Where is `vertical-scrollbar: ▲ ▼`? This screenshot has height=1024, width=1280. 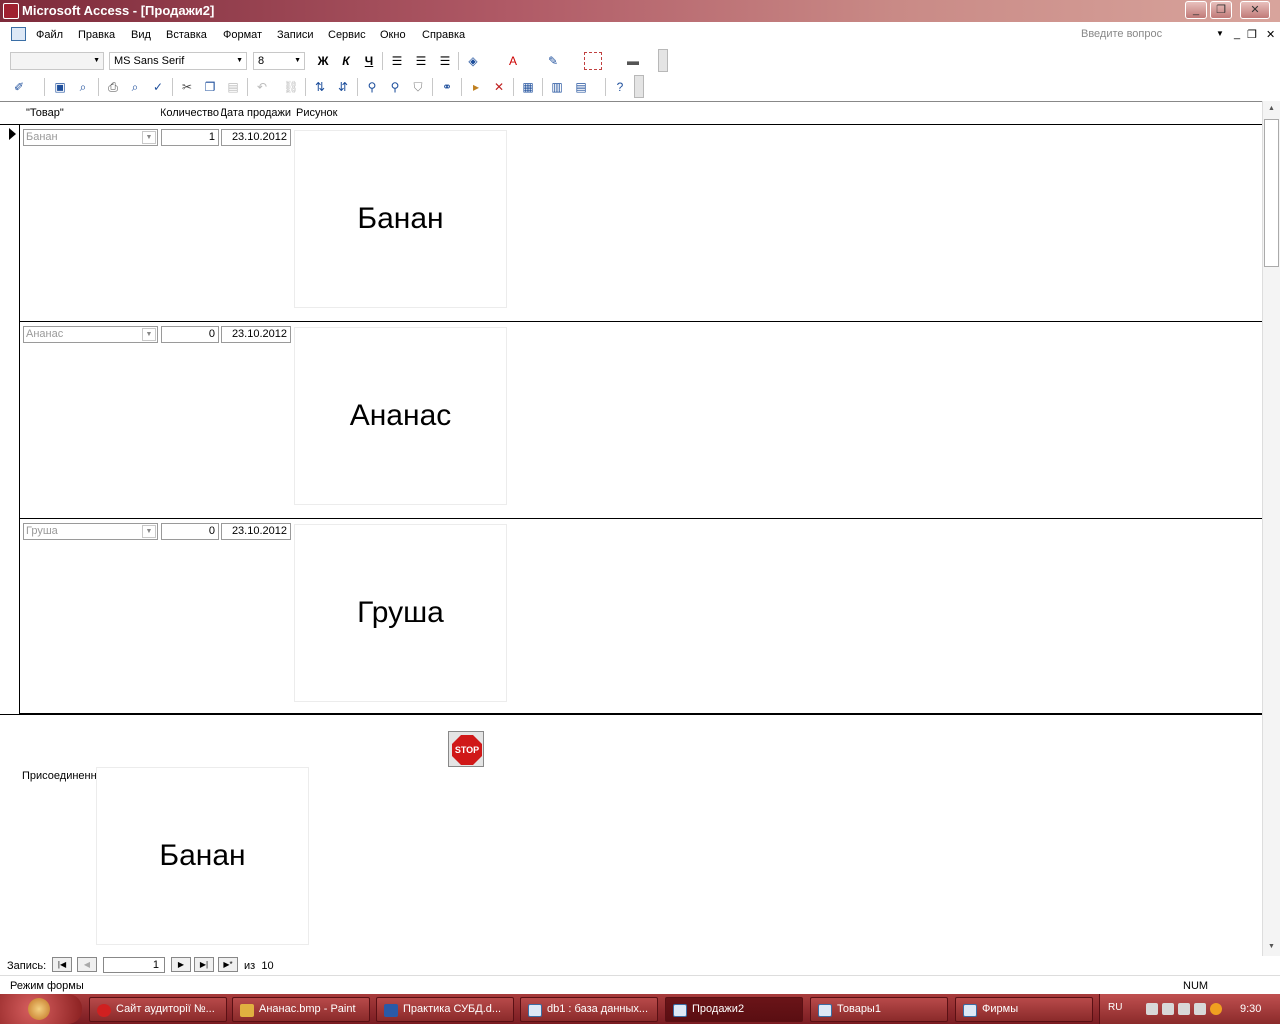 vertical-scrollbar: ▲ ▼ is located at coordinates (1271, 528).